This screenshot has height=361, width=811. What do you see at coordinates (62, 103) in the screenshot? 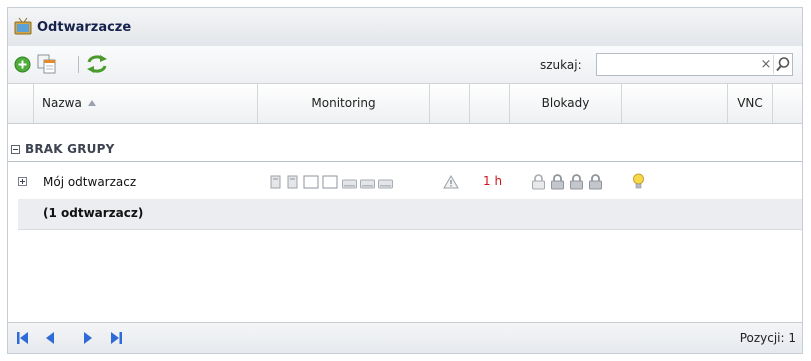
I see `column-name-label: Nazwa` at bounding box center [62, 103].